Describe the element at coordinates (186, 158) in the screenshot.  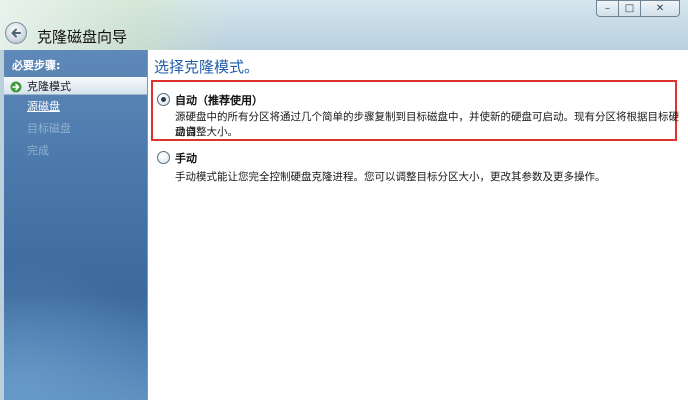
I see `manual-mode-label: 手动` at that location.